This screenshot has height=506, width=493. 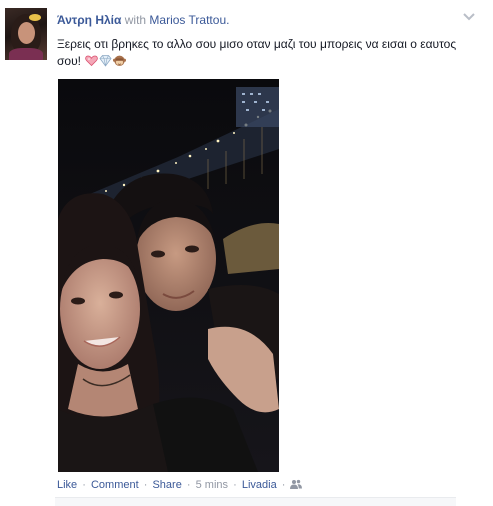 What do you see at coordinates (89, 20) in the screenshot?
I see `author-name-link: Άντρη Ηλία` at bounding box center [89, 20].